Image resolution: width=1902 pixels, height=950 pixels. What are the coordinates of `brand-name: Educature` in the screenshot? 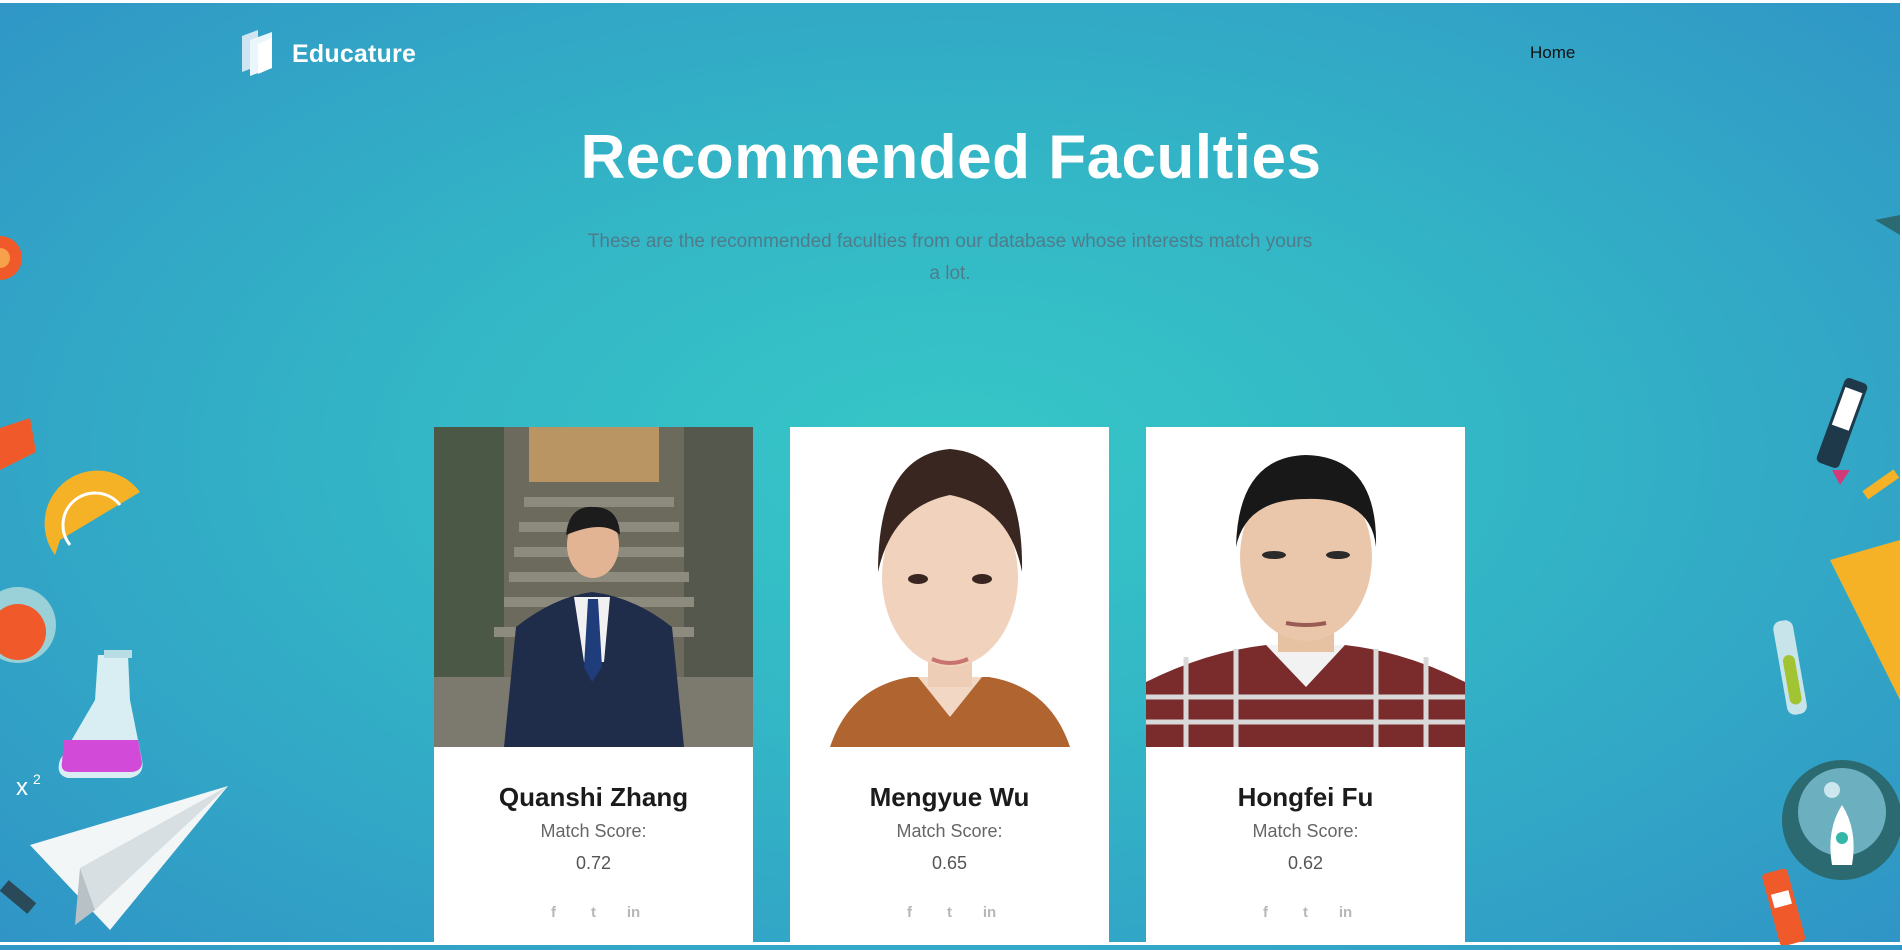 It's located at (354, 54).